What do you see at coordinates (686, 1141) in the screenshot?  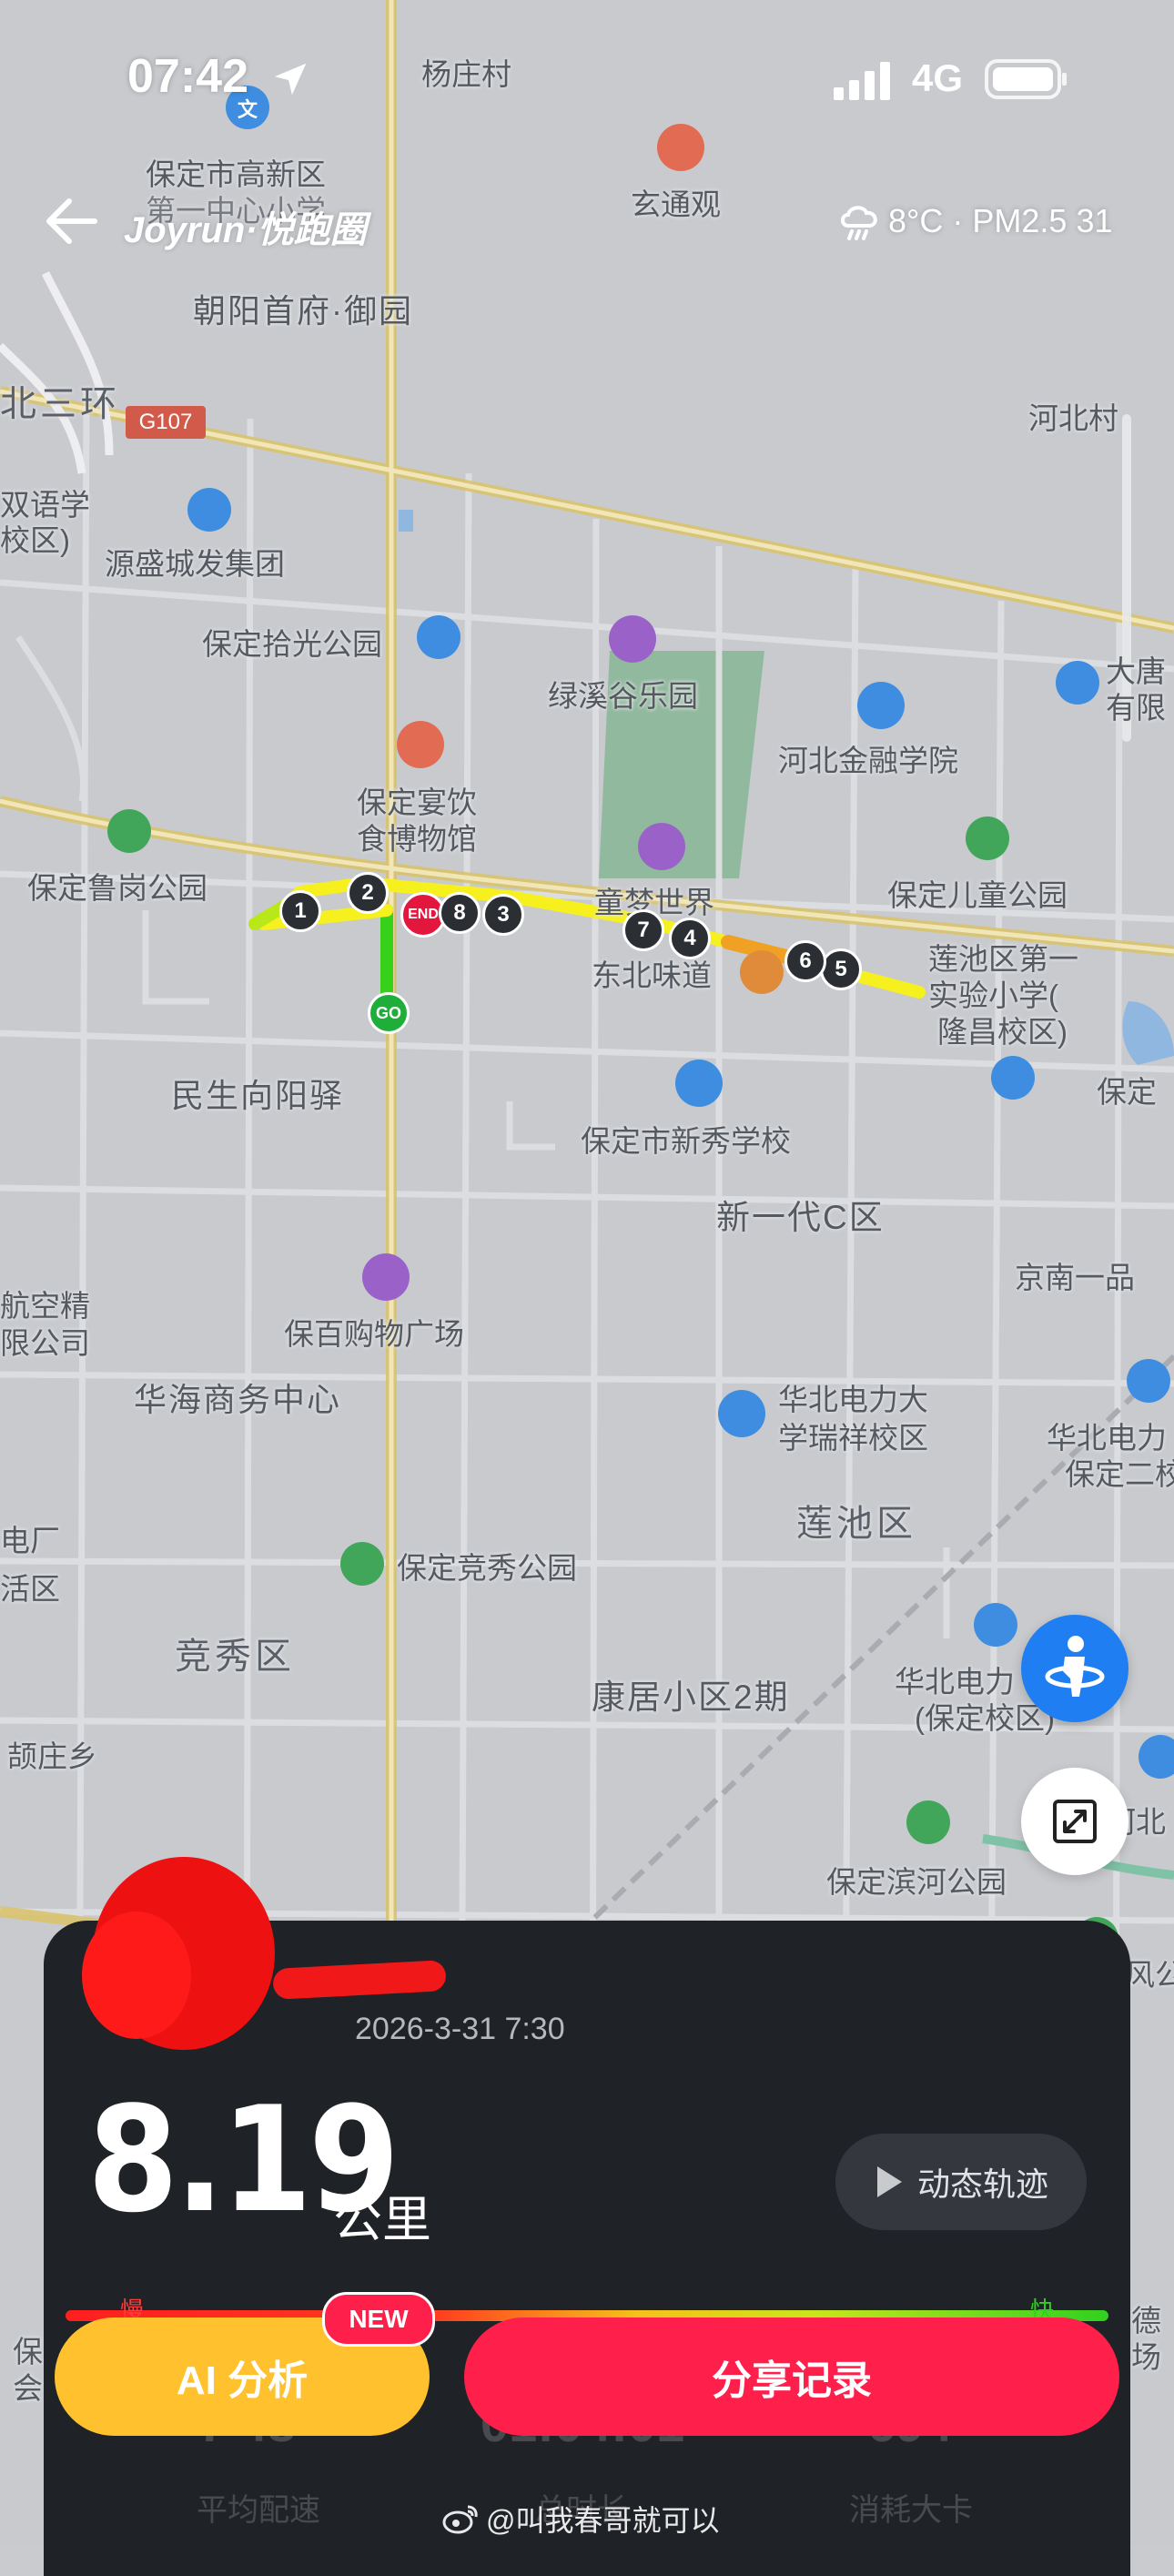 I see `map-label: 保定市新秀学校` at bounding box center [686, 1141].